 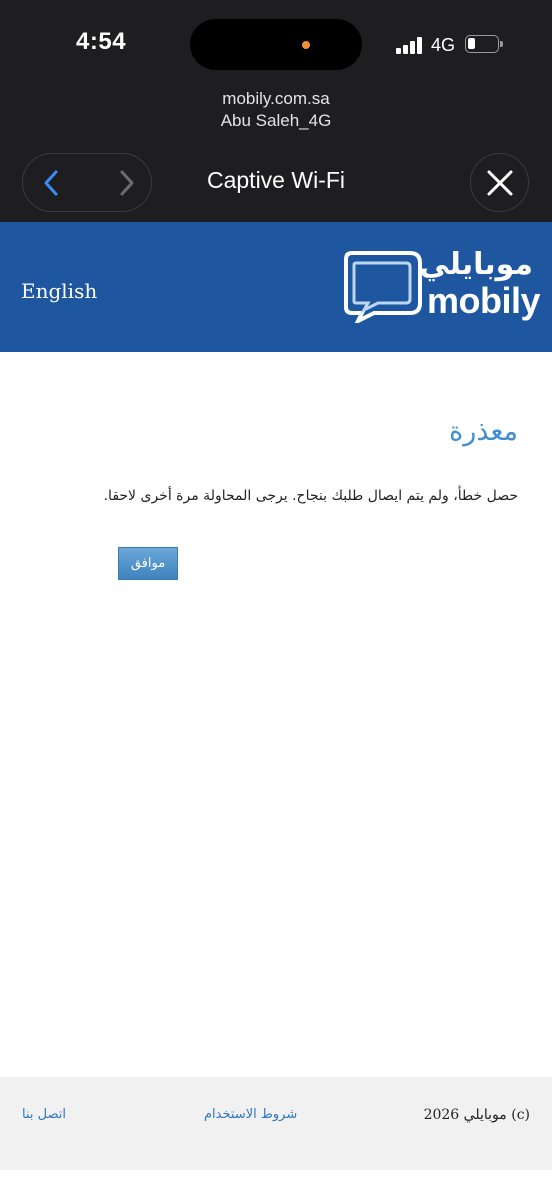 What do you see at coordinates (87, 182) in the screenshot?
I see `navigation-controls` at bounding box center [87, 182].